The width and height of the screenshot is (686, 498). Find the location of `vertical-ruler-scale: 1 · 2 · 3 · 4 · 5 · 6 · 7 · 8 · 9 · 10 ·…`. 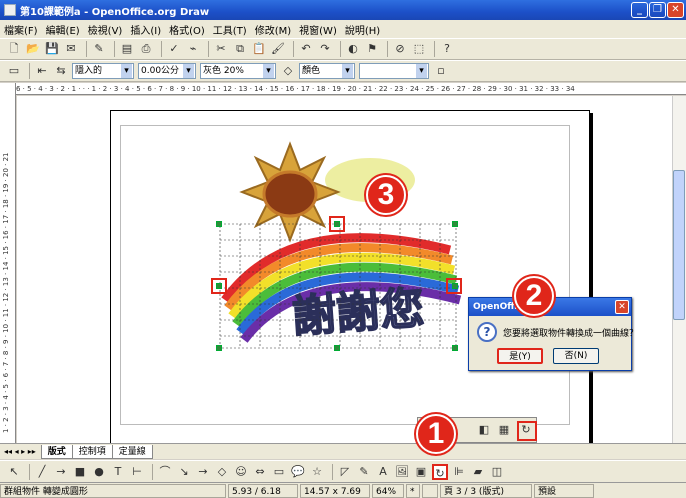

vertical-ruler-scale: 1 · 2 · 3 · 4 · 5 · 6 · 7 · 8 · 9 · 10 ·… is located at coordinates (6, 292).